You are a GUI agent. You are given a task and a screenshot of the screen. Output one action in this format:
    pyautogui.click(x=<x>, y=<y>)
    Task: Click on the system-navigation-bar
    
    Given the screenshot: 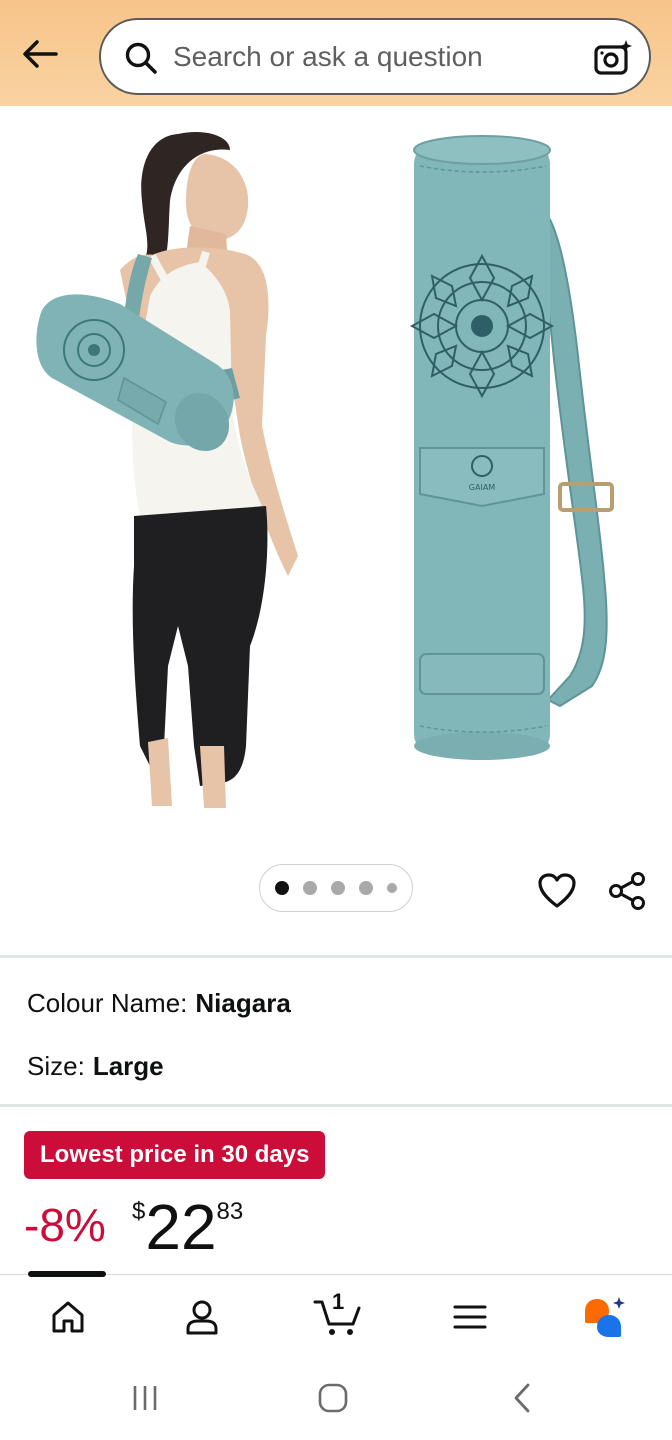 What is the action you would take?
    pyautogui.click(x=336, y=1397)
    